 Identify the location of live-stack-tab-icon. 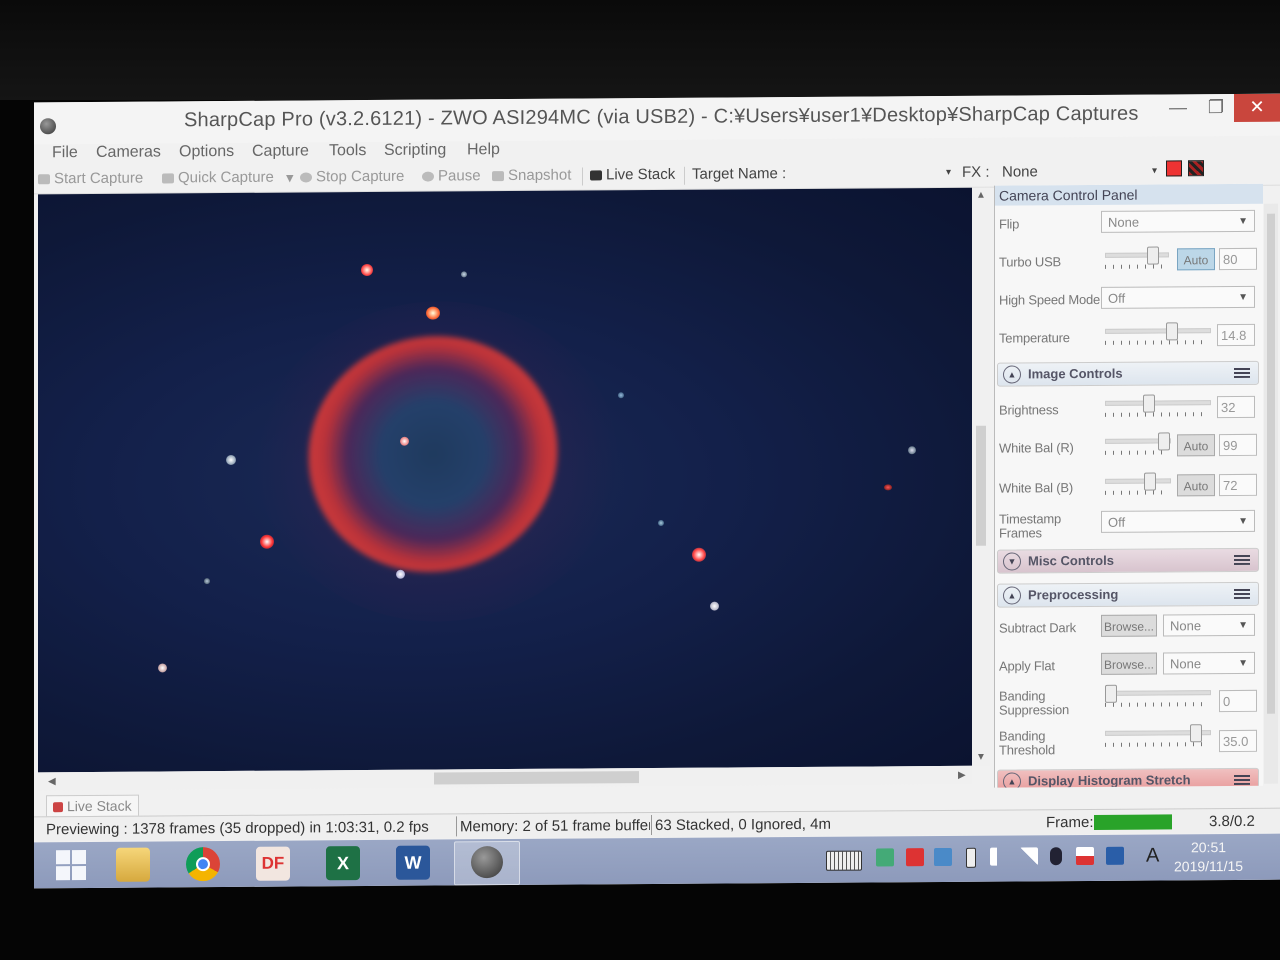
(58, 807).